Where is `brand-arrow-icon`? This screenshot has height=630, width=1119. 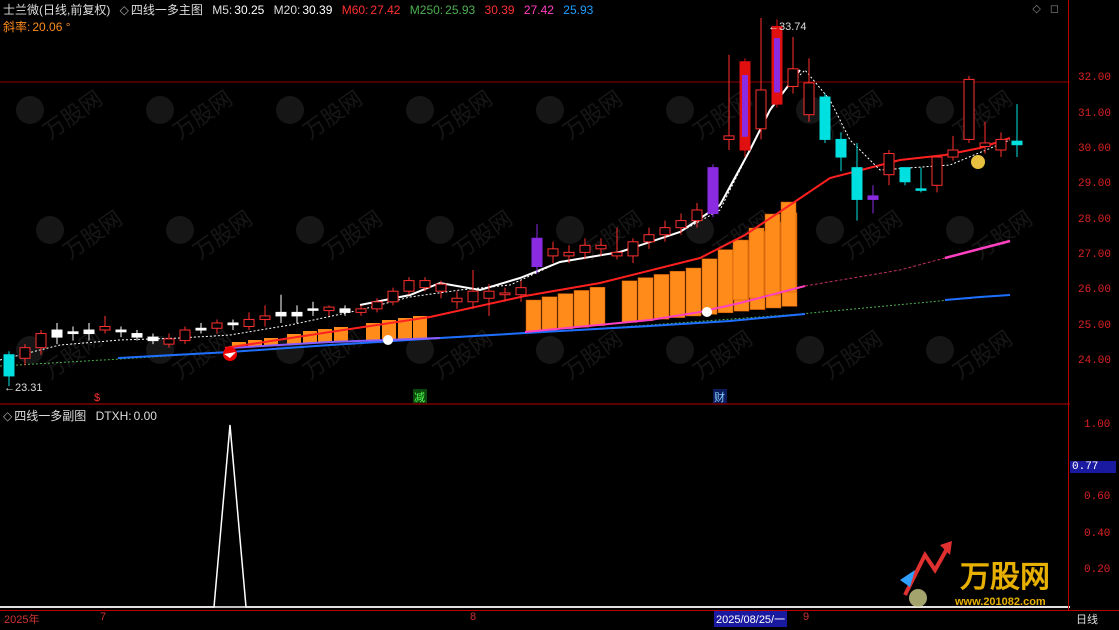
brand-arrow-icon is located at coordinates (926, 571).